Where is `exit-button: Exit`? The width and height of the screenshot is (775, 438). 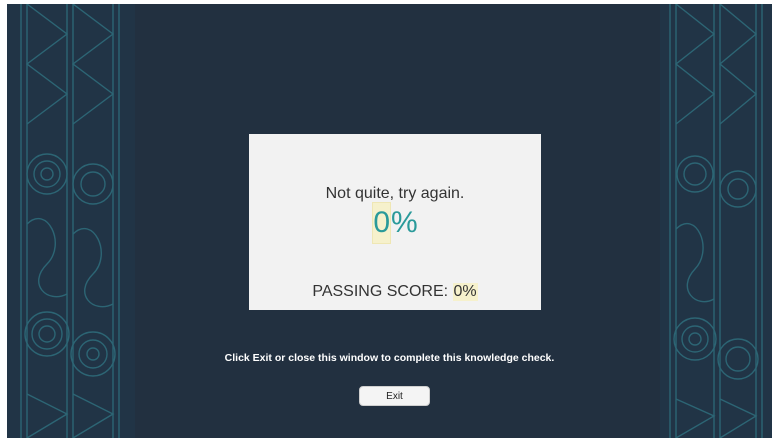
exit-button: Exit is located at coordinates (394, 396).